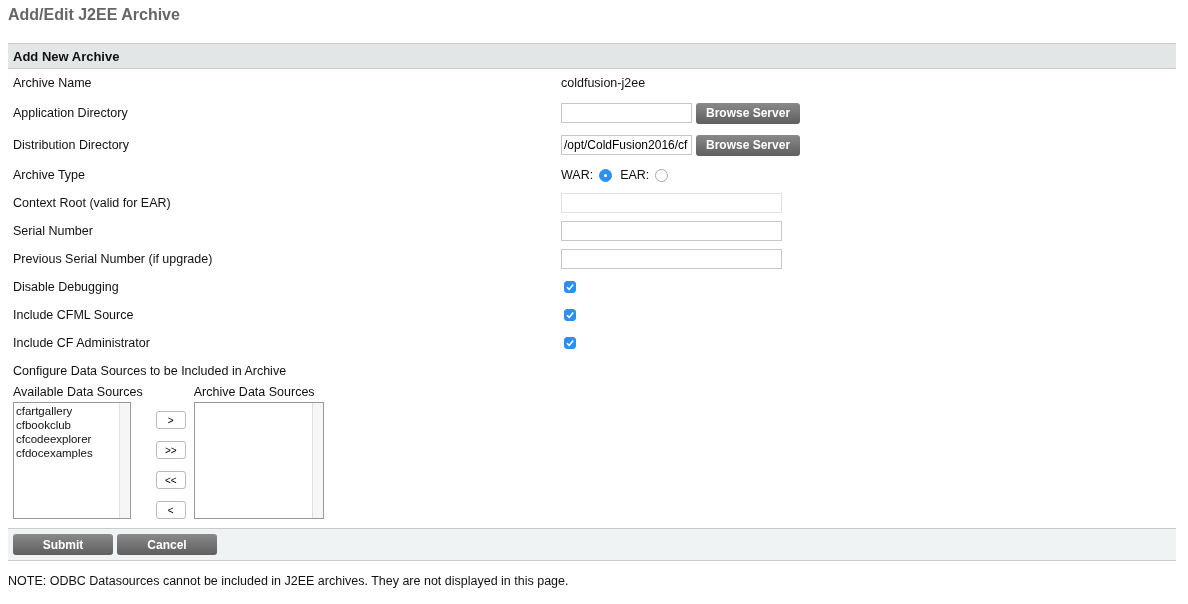 This screenshot has height=604, width=1188. What do you see at coordinates (66, 425) in the screenshot?
I see `list-item: cfbookclub` at bounding box center [66, 425].